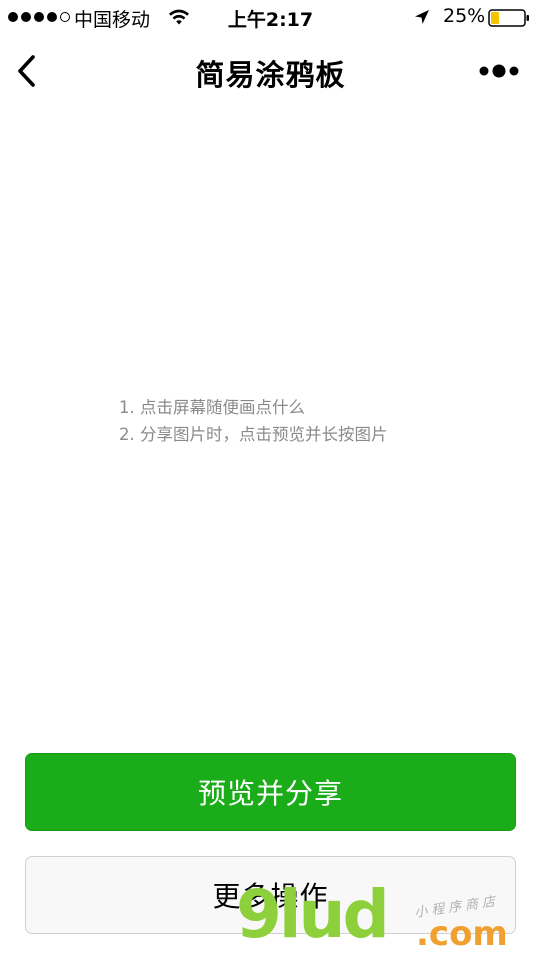  What do you see at coordinates (464, 16) in the screenshot?
I see `battery-percent: 25%` at bounding box center [464, 16].